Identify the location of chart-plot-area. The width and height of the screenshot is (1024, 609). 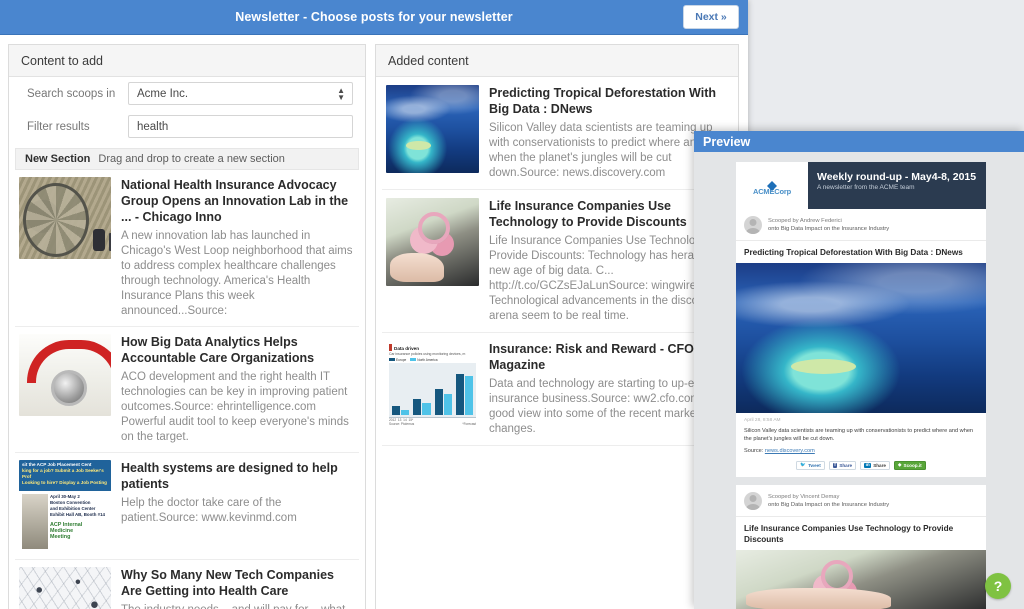
(432, 390).